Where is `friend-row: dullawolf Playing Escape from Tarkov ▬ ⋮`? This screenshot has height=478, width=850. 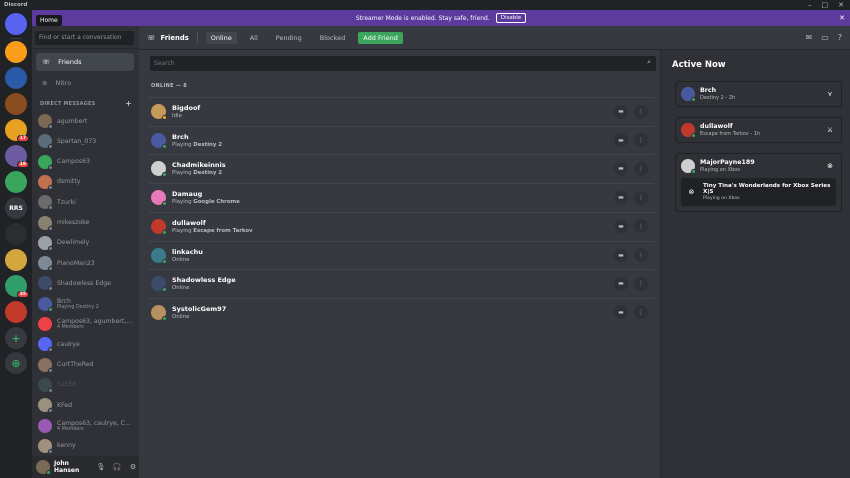
friend-row: dullawolf Playing Escape from Tarkov ▬ ⋮ is located at coordinates (401, 225).